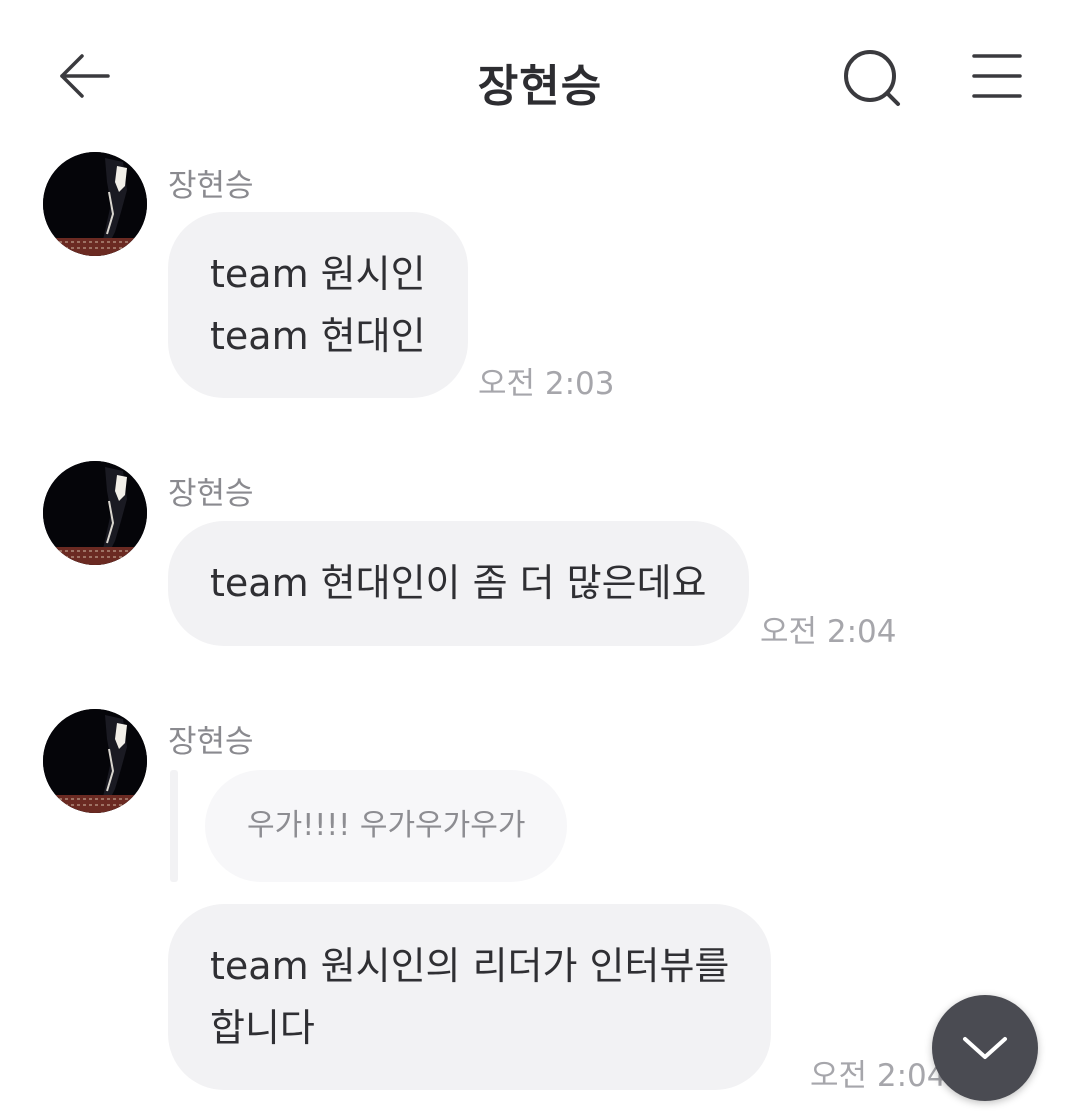  Describe the element at coordinates (174, 826) in the screenshot. I see `quote-indicator-bar` at that location.